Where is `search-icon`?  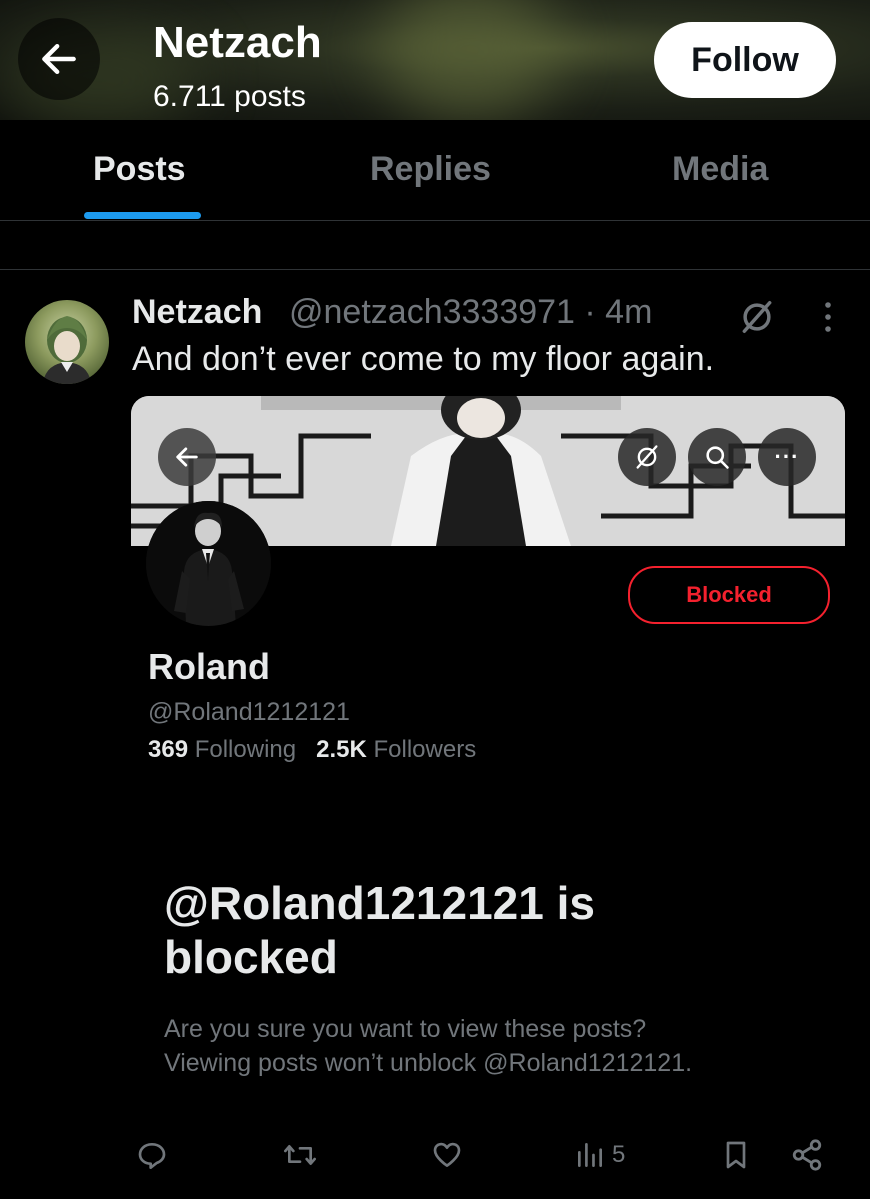 search-icon is located at coordinates (717, 457).